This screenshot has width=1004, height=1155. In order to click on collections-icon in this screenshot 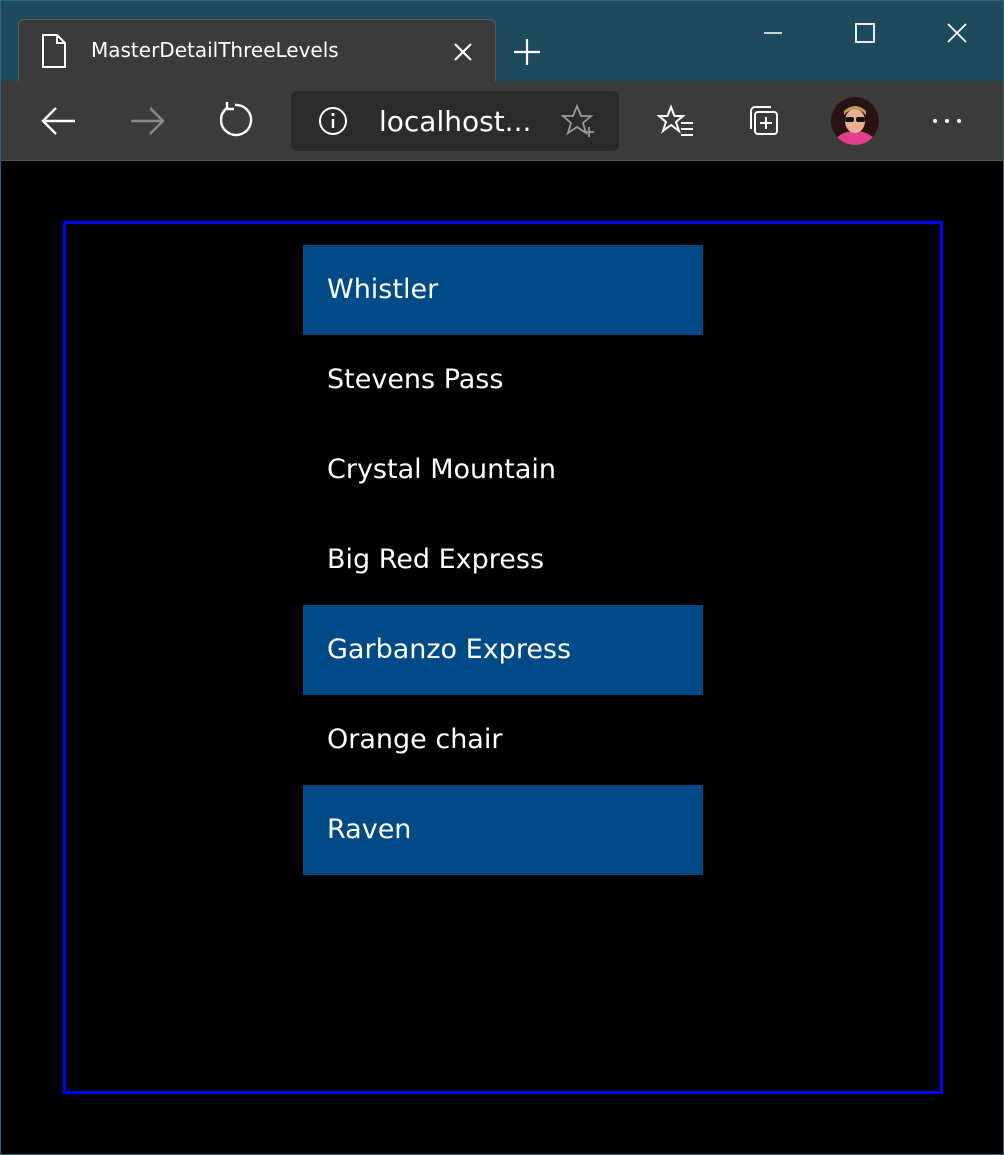, I will do `click(765, 121)`.